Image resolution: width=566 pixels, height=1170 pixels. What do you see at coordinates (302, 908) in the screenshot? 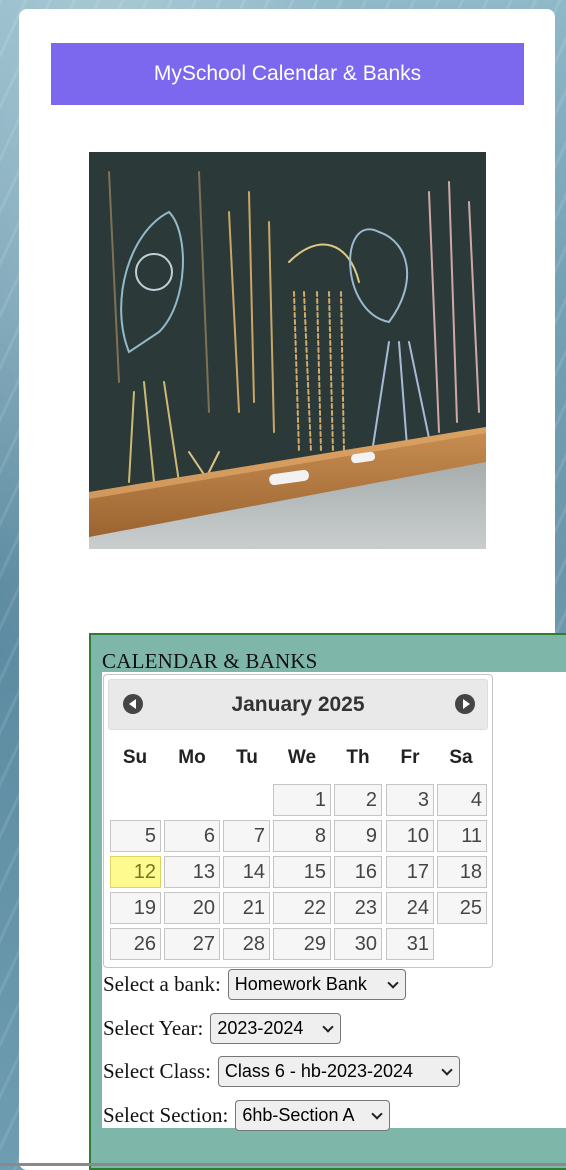
I see `day-cell-22: 22` at bounding box center [302, 908].